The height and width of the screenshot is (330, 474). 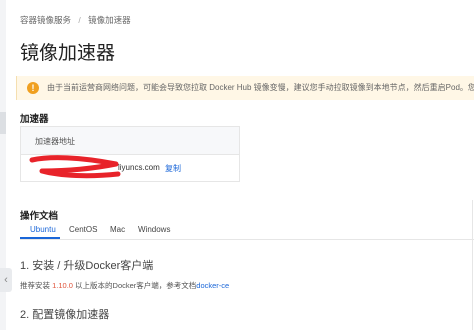 What do you see at coordinates (40, 238) in the screenshot?
I see `active-tab-indicator` at bounding box center [40, 238].